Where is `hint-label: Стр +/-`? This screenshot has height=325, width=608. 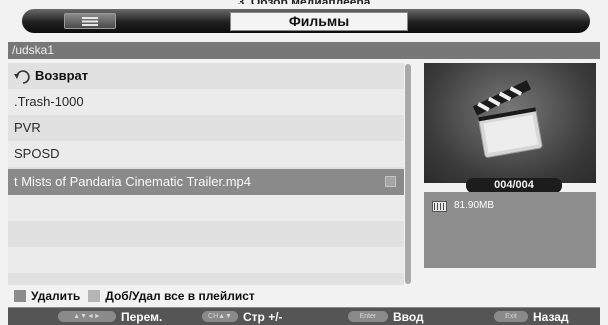 hint-label: Стр +/- is located at coordinates (263, 316).